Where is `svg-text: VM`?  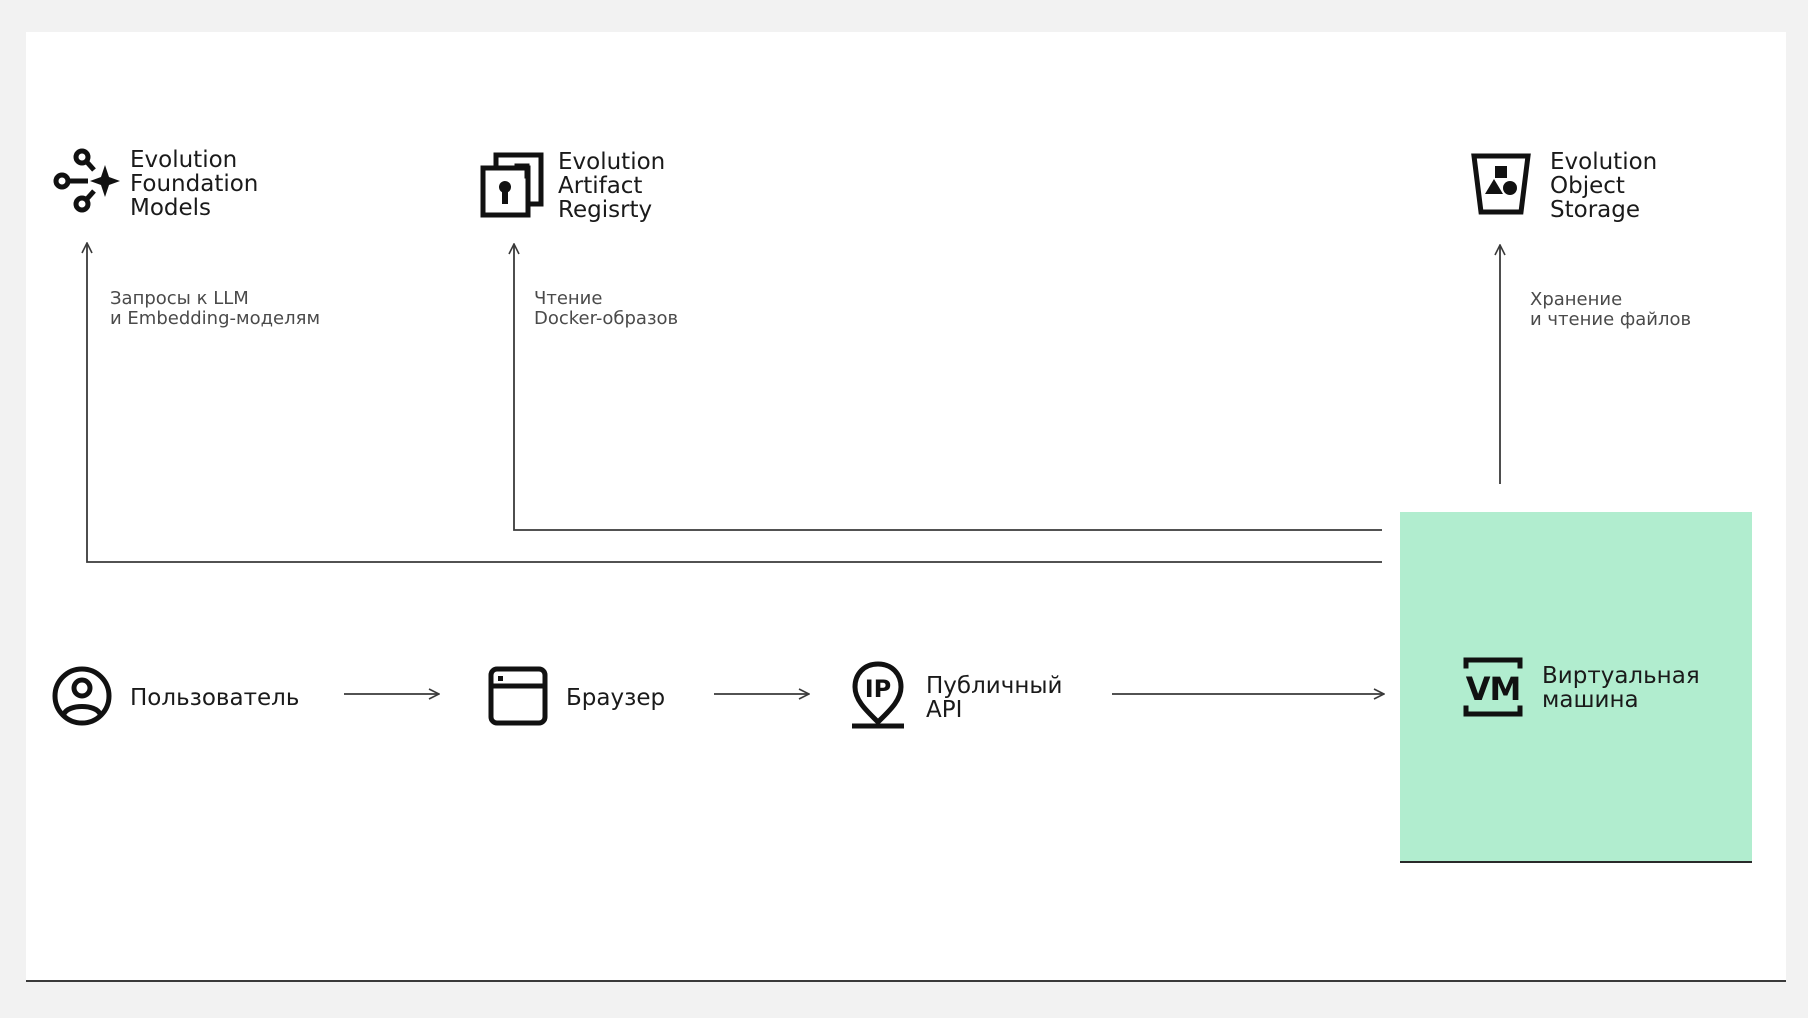
svg-text: VM is located at coordinates (1493, 689).